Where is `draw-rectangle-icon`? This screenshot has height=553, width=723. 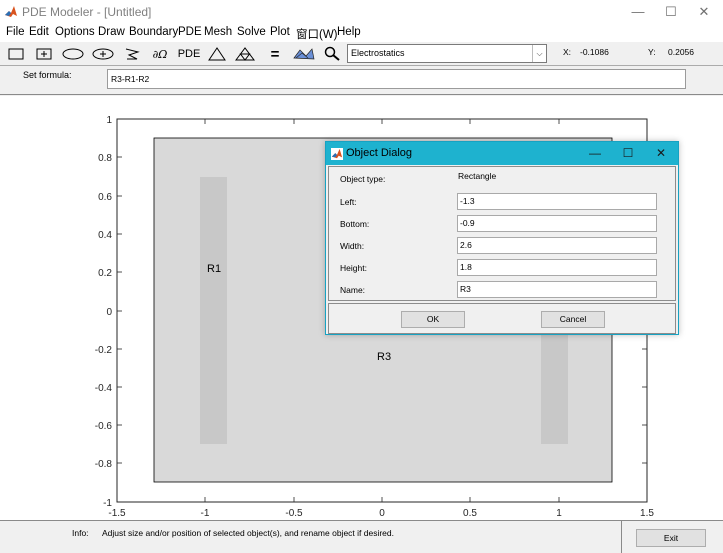
draw-rectangle-icon is located at coordinates (16, 54).